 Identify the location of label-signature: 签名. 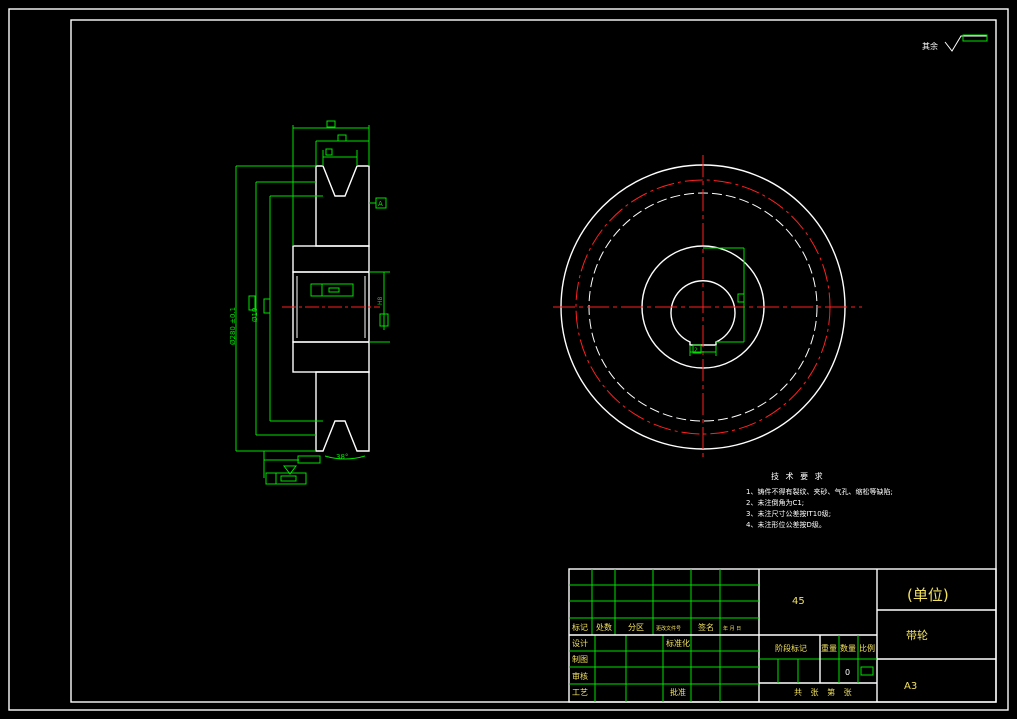
(706, 627).